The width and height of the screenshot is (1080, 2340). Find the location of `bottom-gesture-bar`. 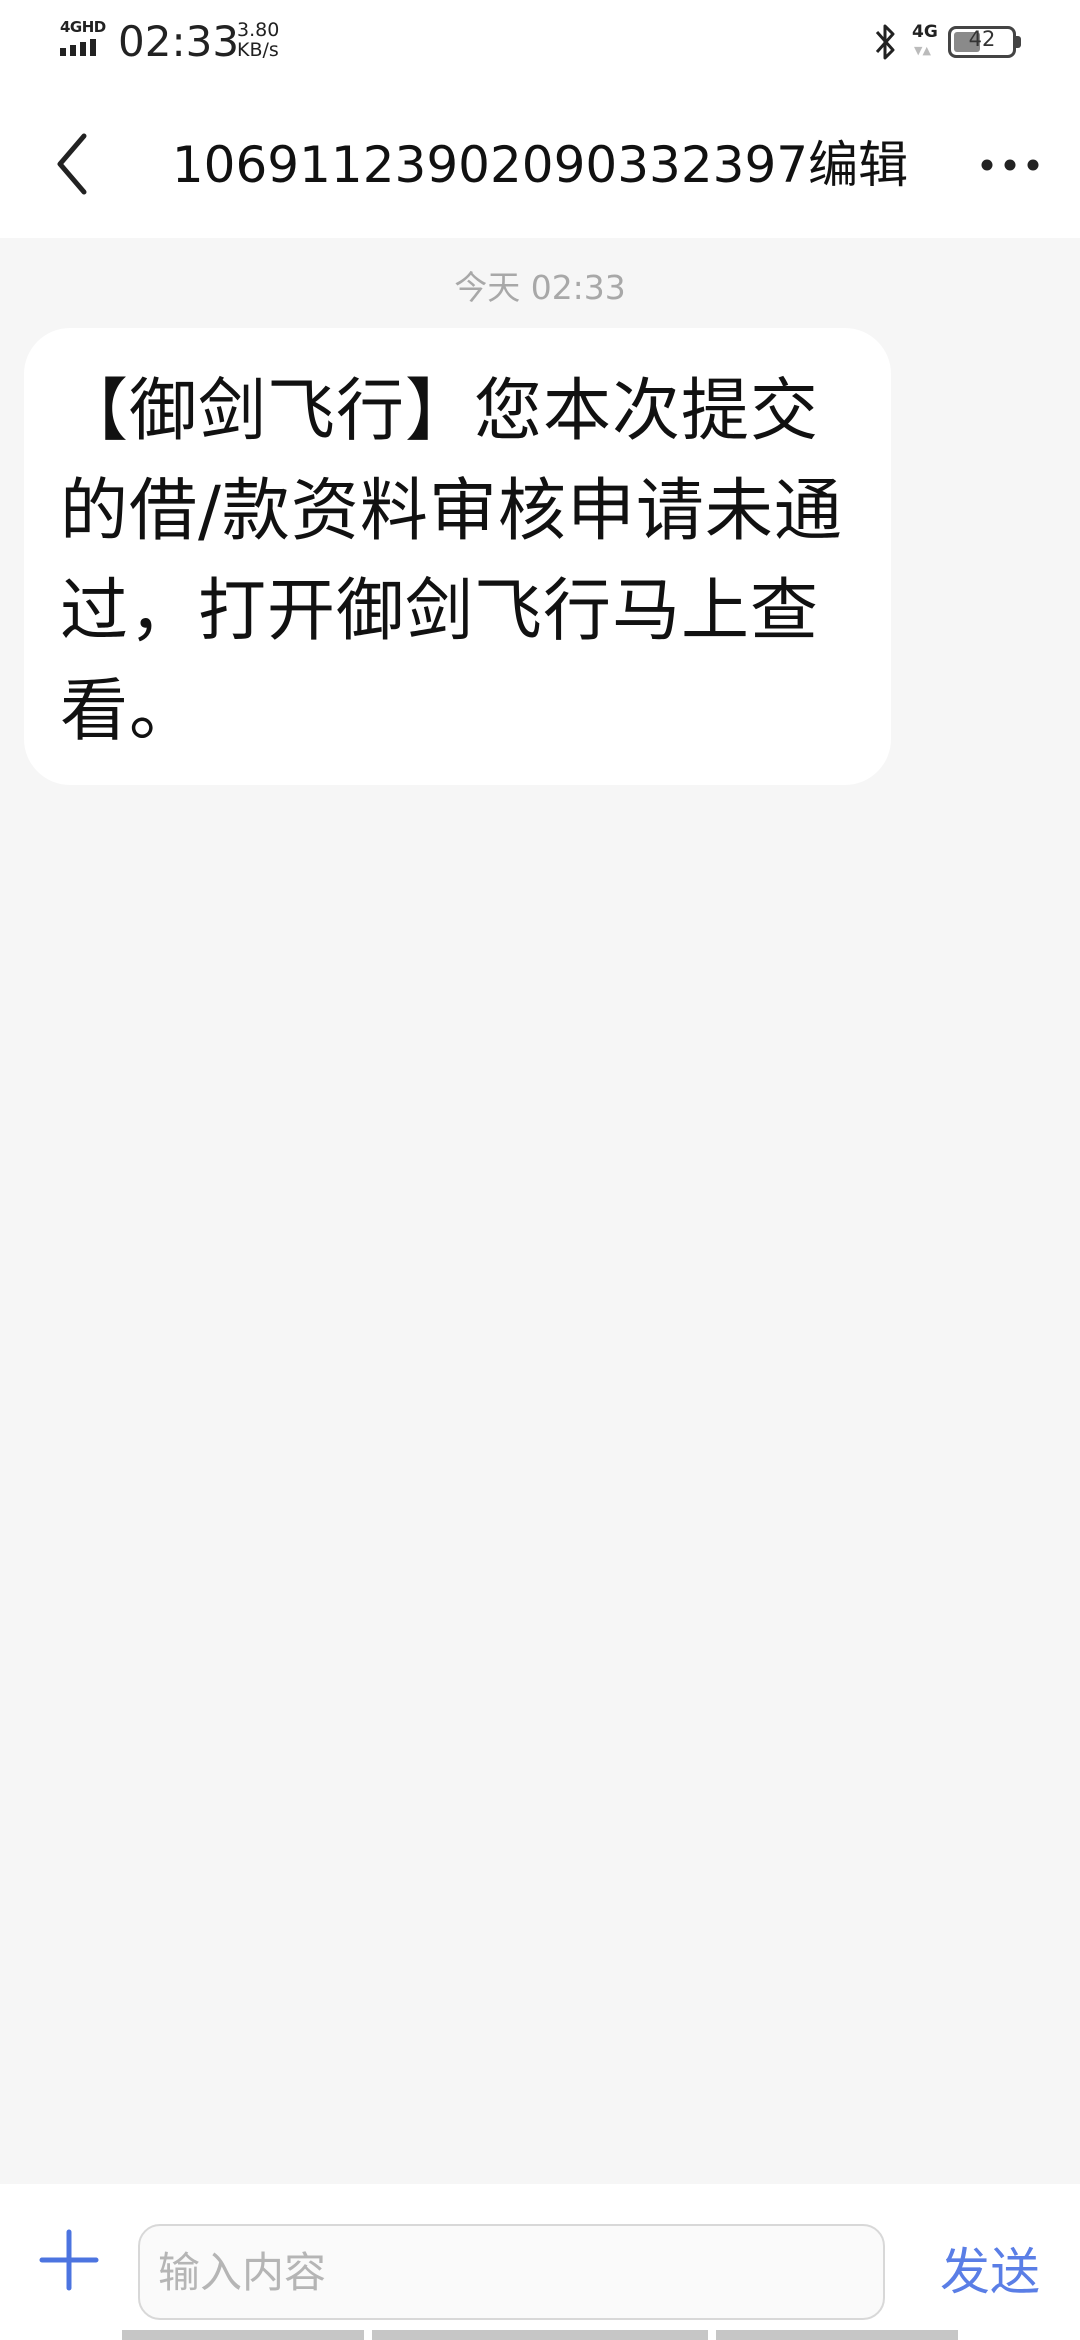

bottom-gesture-bar is located at coordinates (540, 2335).